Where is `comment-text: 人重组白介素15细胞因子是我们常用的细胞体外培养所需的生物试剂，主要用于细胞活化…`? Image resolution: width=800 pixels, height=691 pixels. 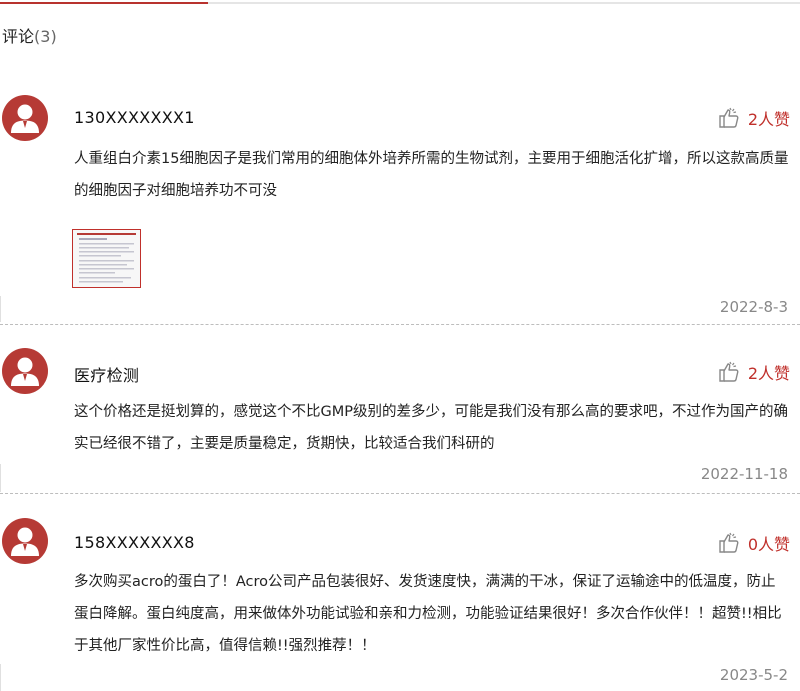 comment-text: 人重组白介素15细胞因子是我们常用的细胞体外培养所需的生物试剂，主要用于细胞活化… is located at coordinates (431, 175).